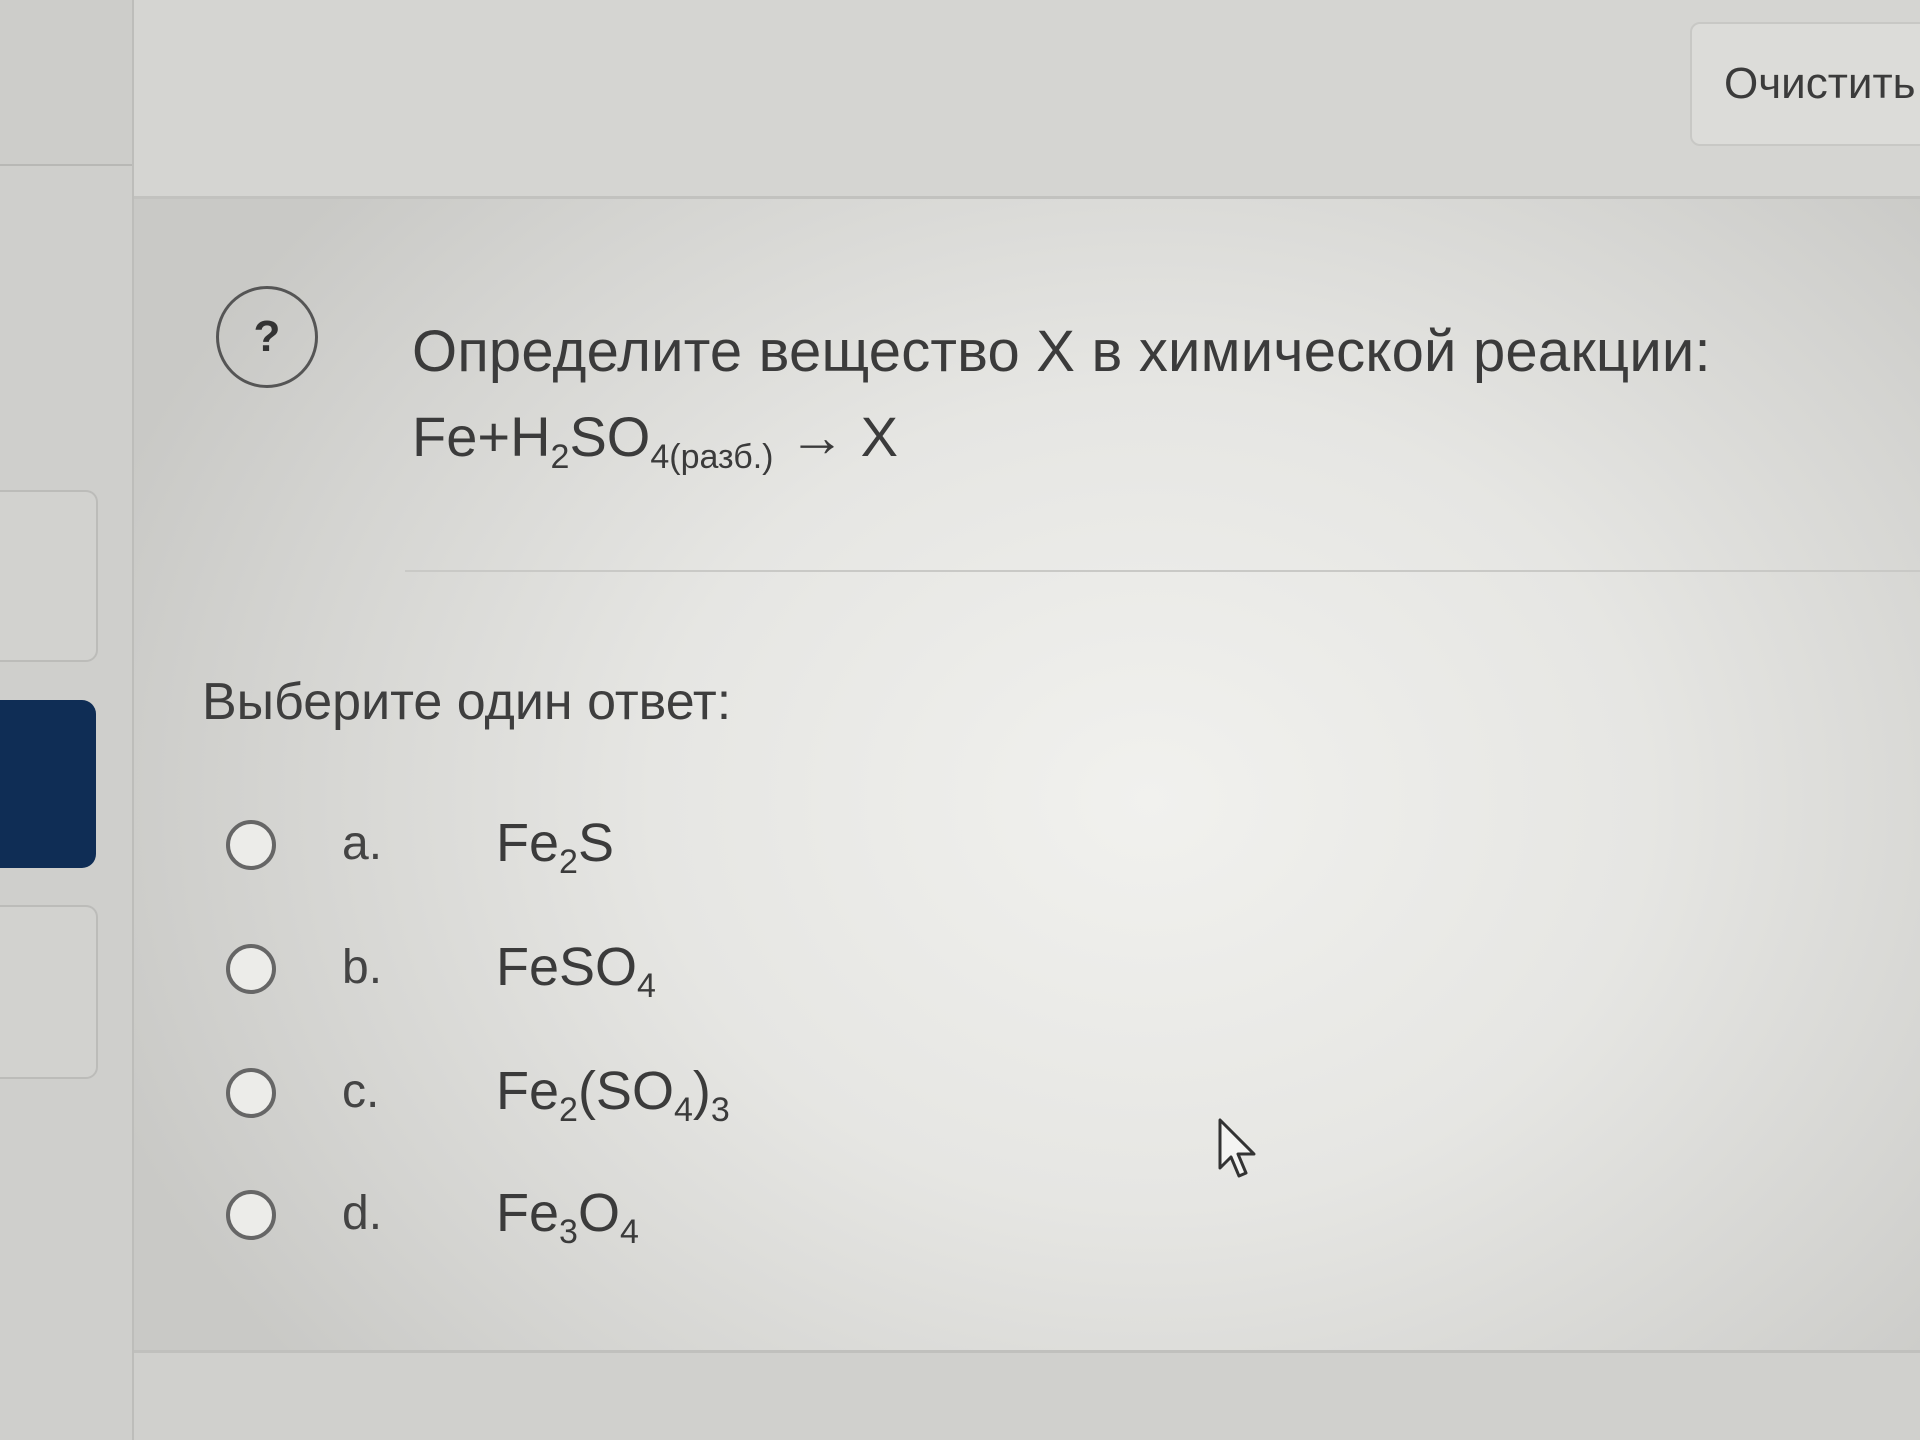  I want to click on clear-button: Очистить, so click(1805, 84).